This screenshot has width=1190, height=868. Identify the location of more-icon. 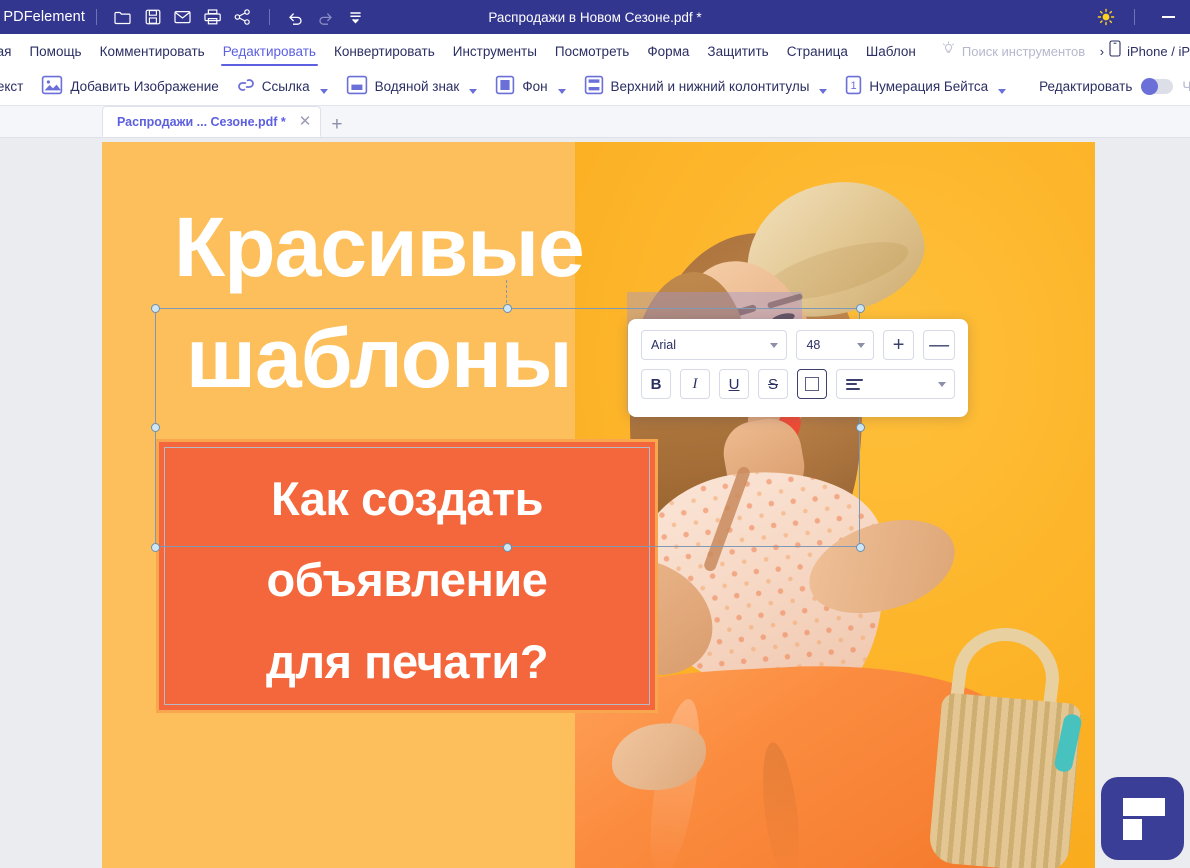
(356, 17).